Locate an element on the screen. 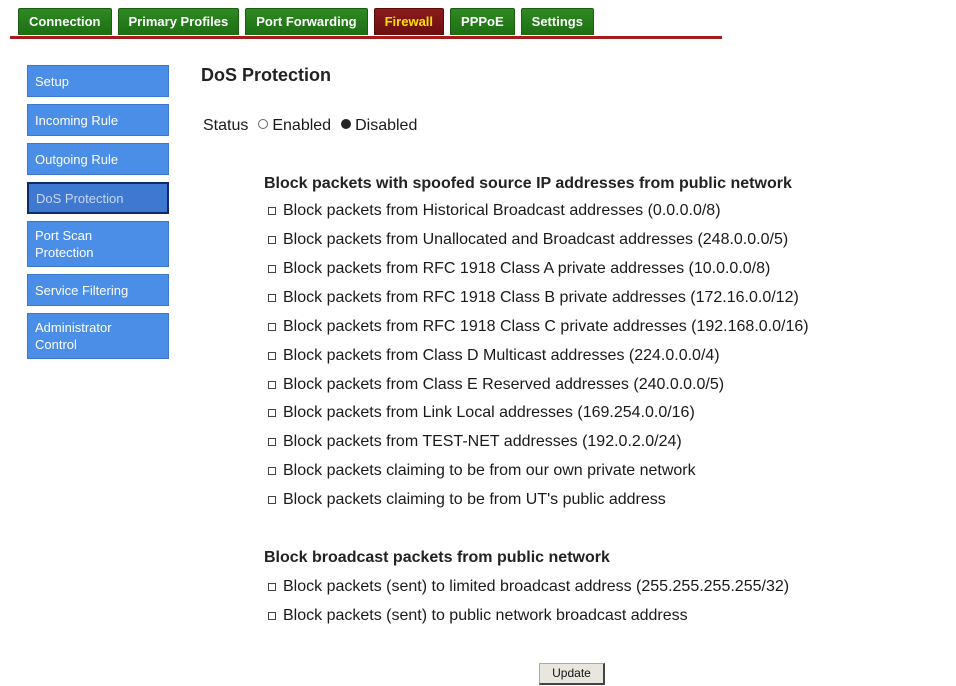 This screenshot has width=956, height=686. status-row: Status Enabled Disabled is located at coordinates (310, 126).